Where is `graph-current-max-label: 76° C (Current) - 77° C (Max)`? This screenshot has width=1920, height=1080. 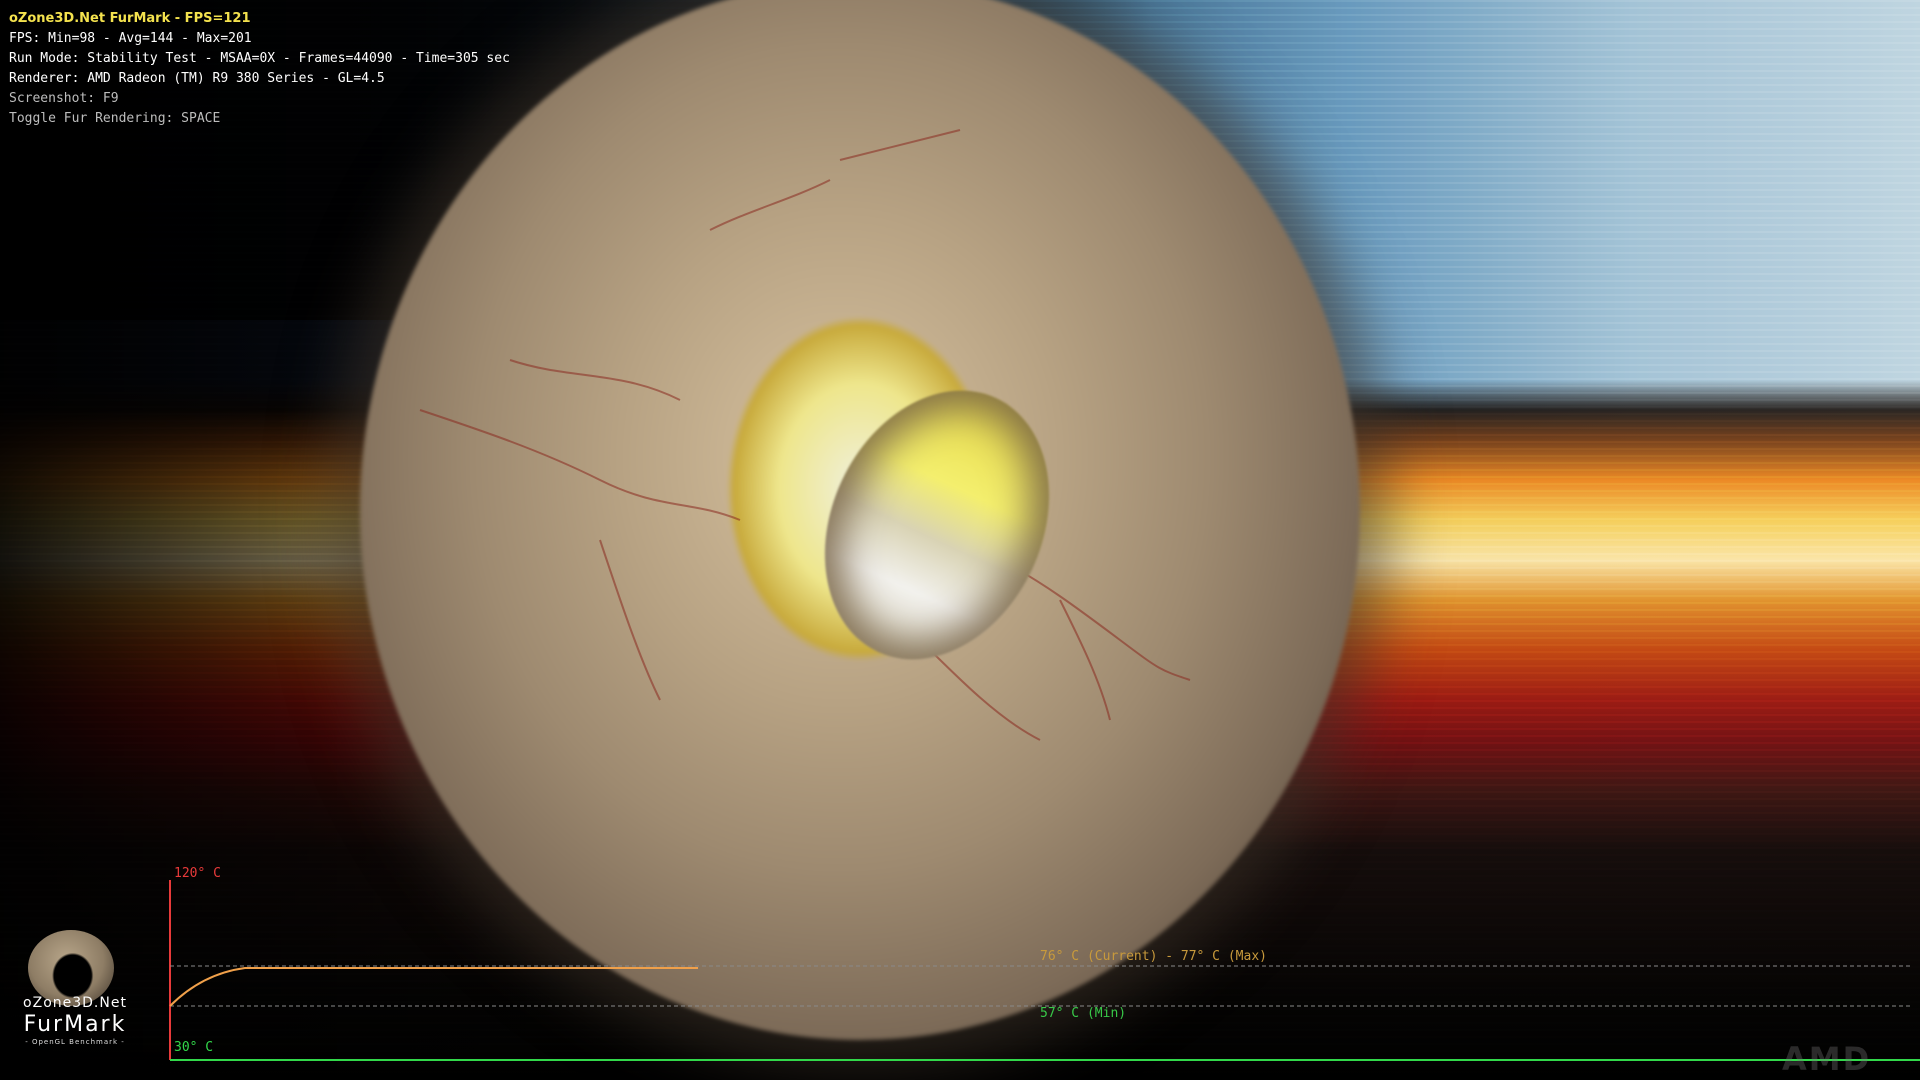
graph-current-max-label: 76° C (Current) - 77° C (Max) is located at coordinates (1153, 956).